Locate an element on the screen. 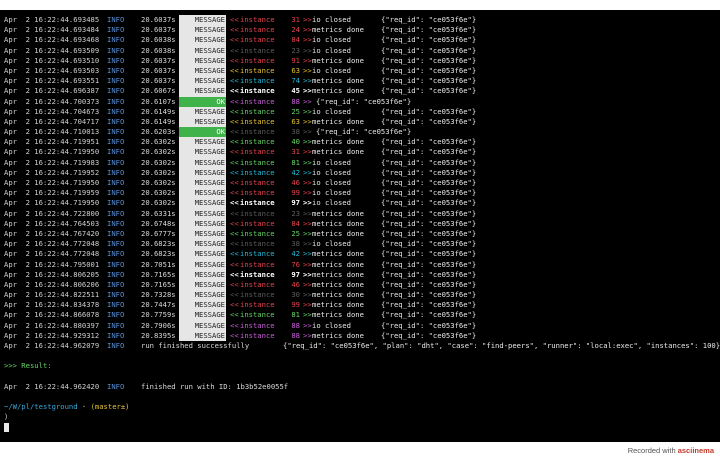 Image resolution: width=720 pixels, height=461 pixels. instance-number: 91 is located at coordinates (295, 60).